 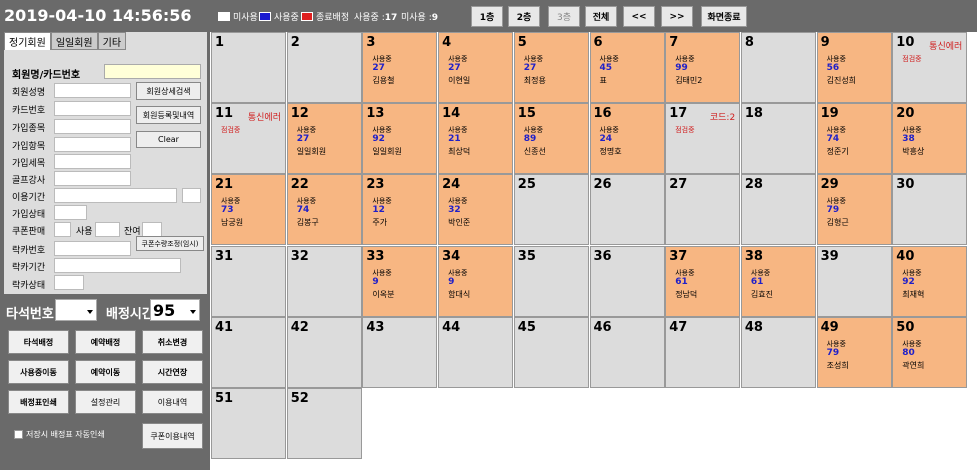 What do you see at coordinates (703, 139) in the screenshot?
I see `seat-cell: 17 코드:2 점검중` at bounding box center [703, 139].